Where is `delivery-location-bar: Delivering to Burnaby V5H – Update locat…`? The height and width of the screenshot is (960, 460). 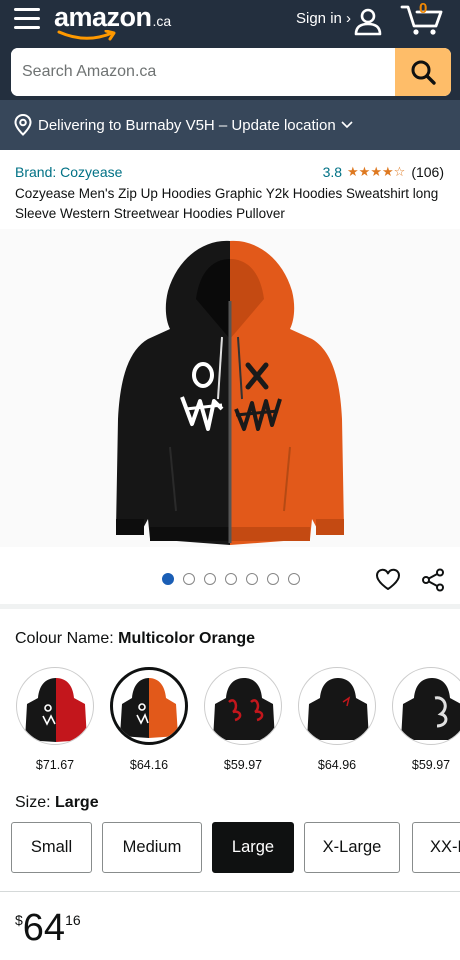 delivery-location-bar: Delivering to Burnaby V5H – Update locat… is located at coordinates (230, 125).